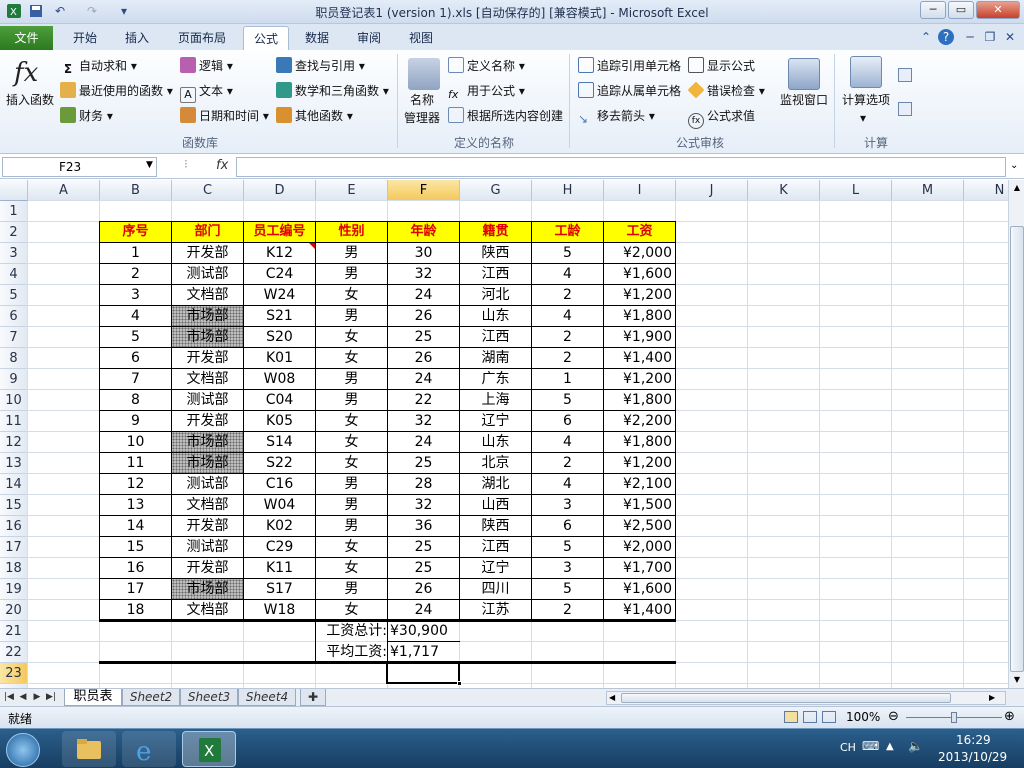  What do you see at coordinates (14, 232) in the screenshot?
I see `row-header-2: 2` at bounding box center [14, 232].